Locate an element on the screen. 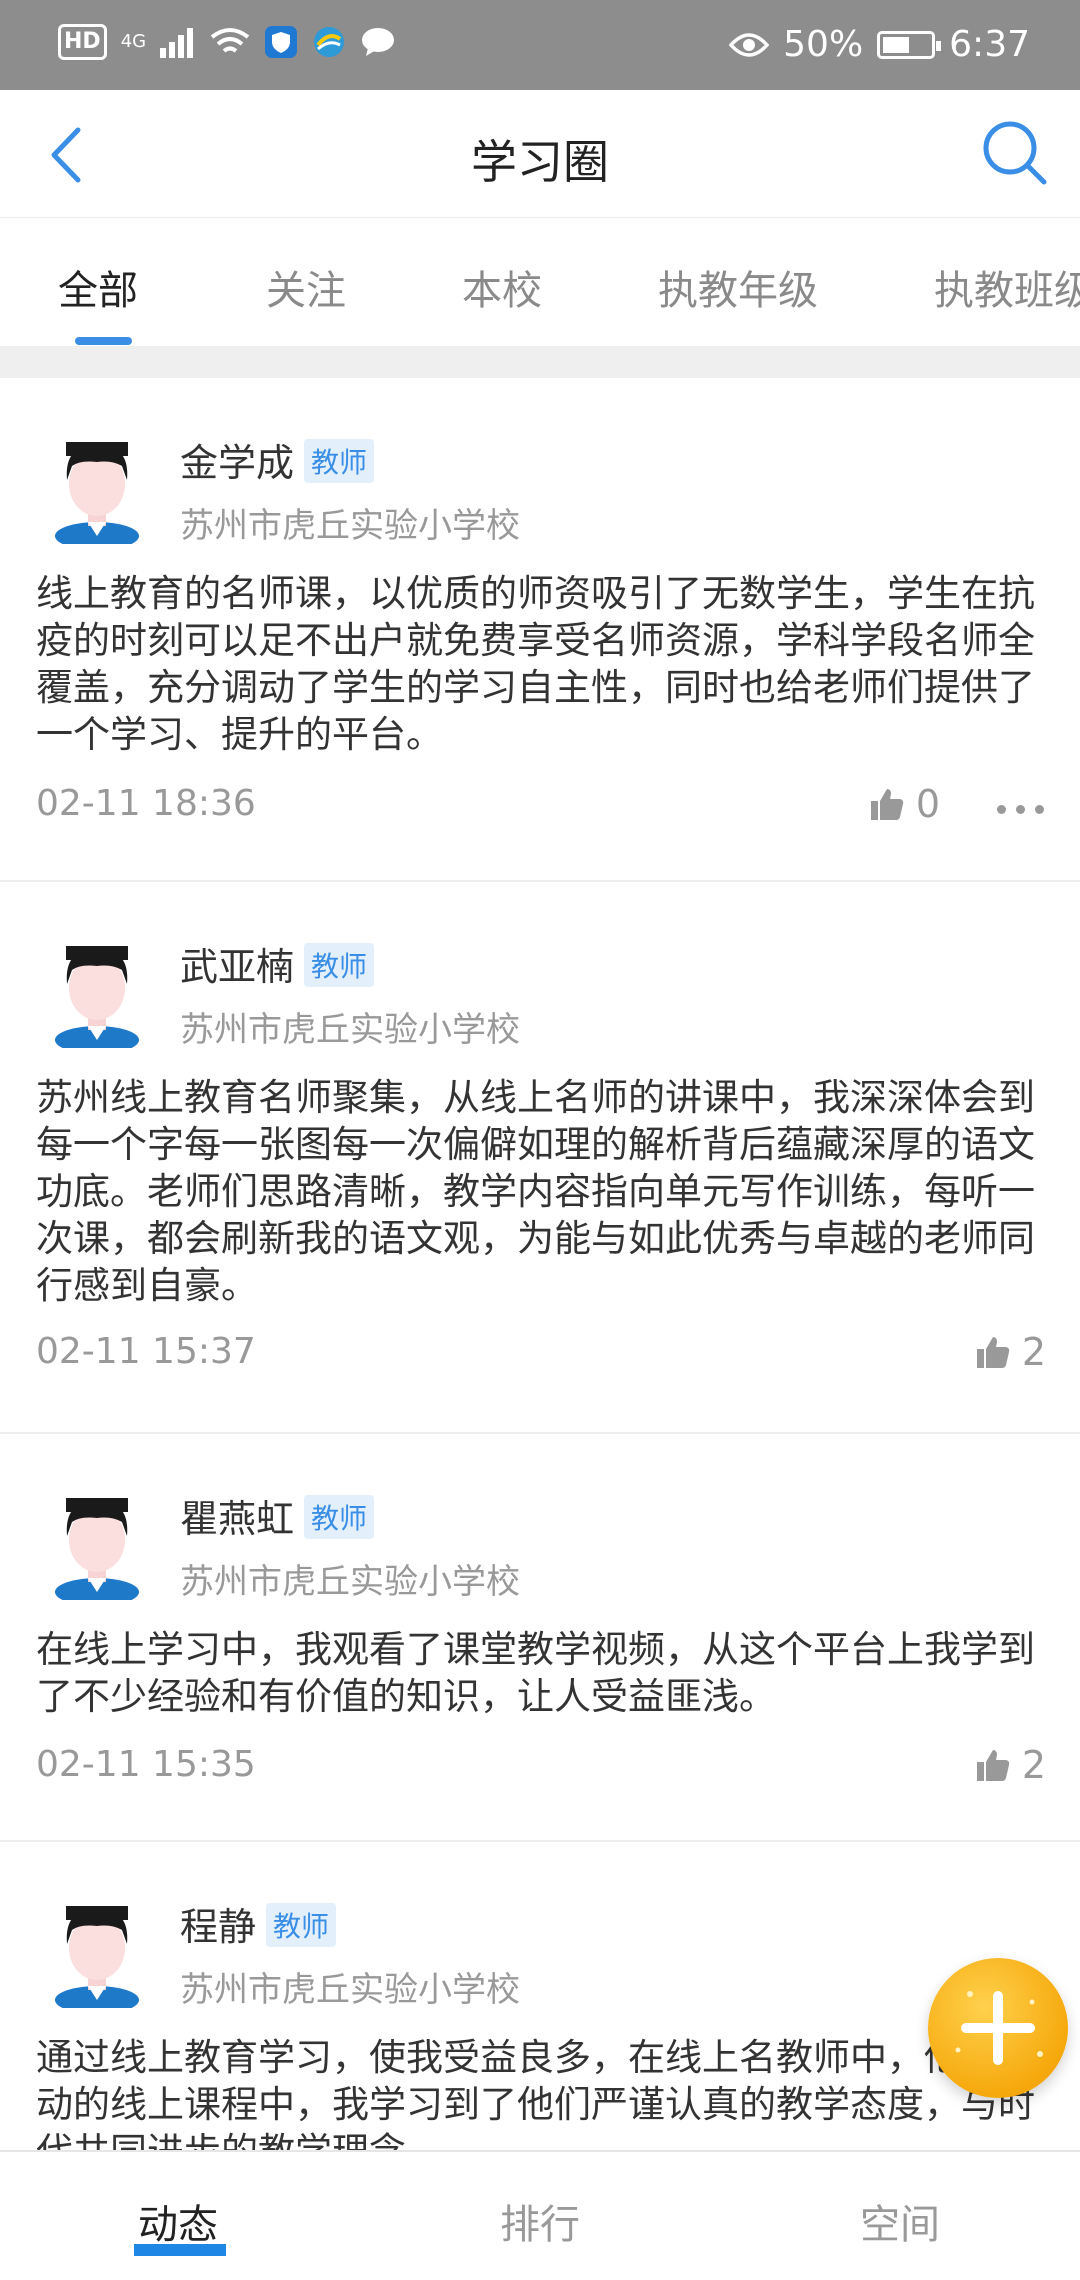  tab-indicator is located at coordinates (103, 341).